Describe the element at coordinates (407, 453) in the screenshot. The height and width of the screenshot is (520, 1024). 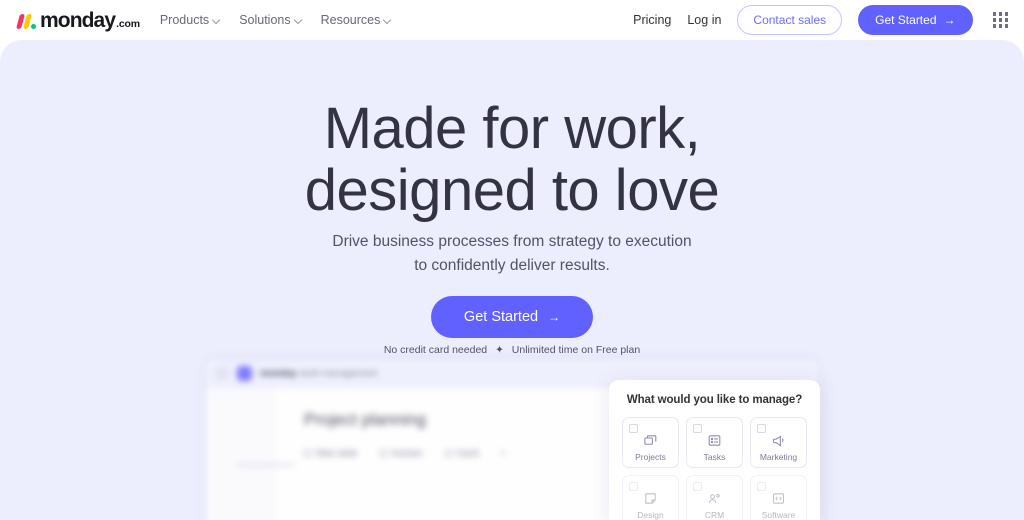
I see `app-preview-tab-kanban-label: Kanban` at that location.